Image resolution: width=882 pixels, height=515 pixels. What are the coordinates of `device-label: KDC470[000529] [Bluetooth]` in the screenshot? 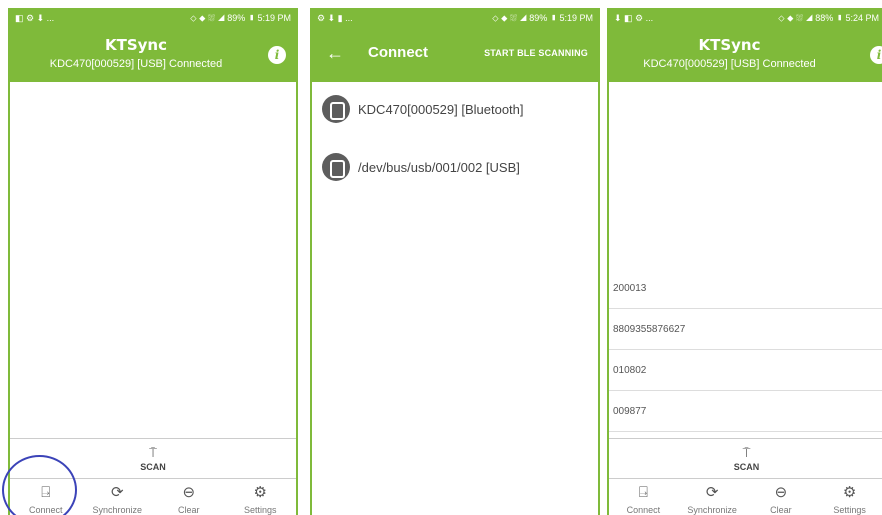 It's located at (441, 109).